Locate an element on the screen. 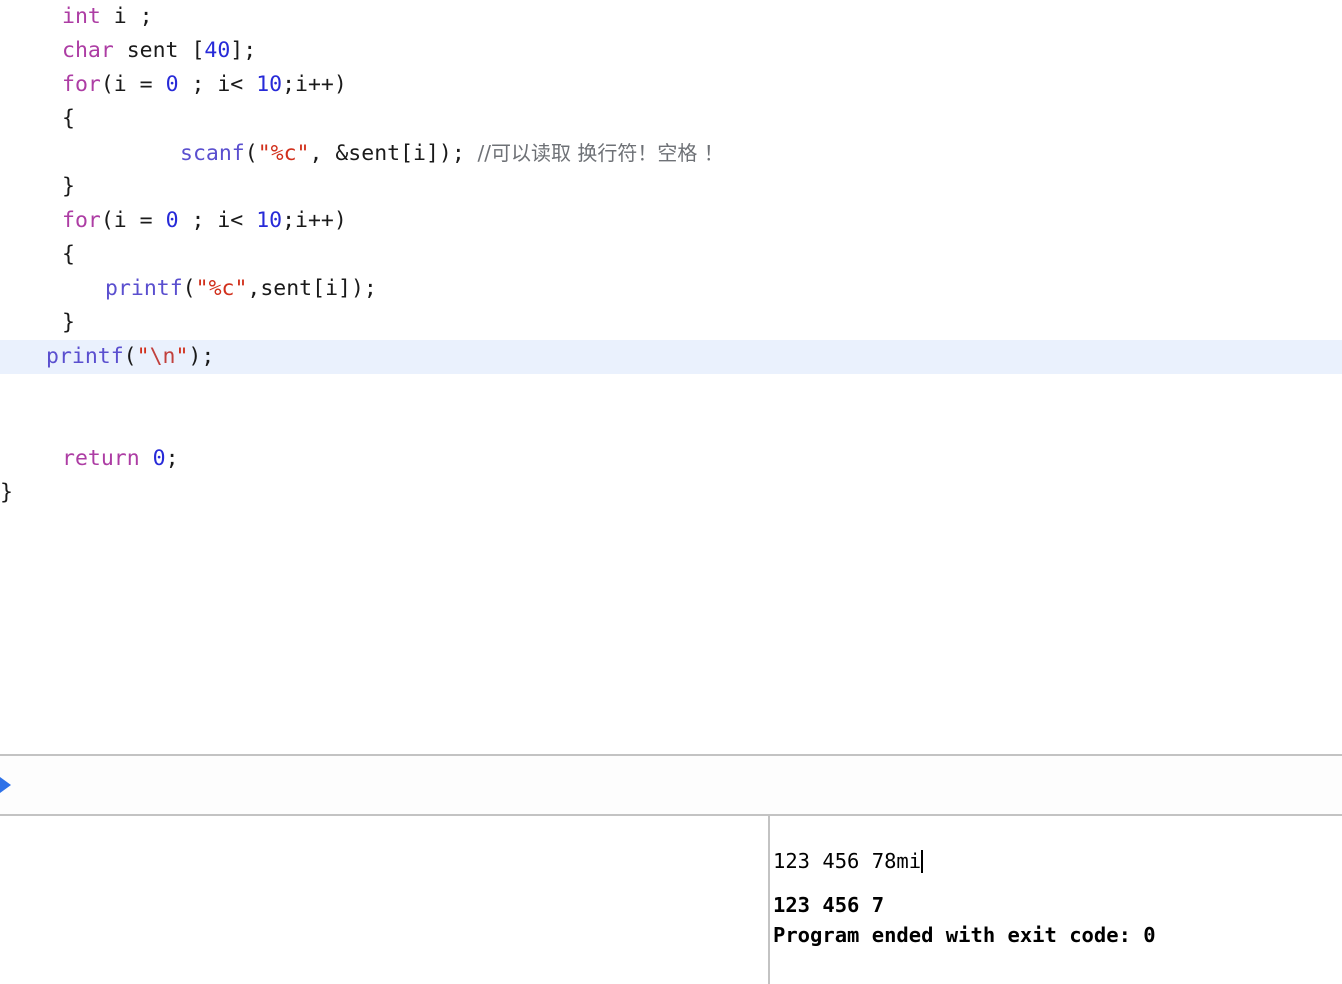 This screenshot has height=984, width=1342. code-token-cmt: //可以读取 换行符！空格 ！ is located at coordinates (594, 153).